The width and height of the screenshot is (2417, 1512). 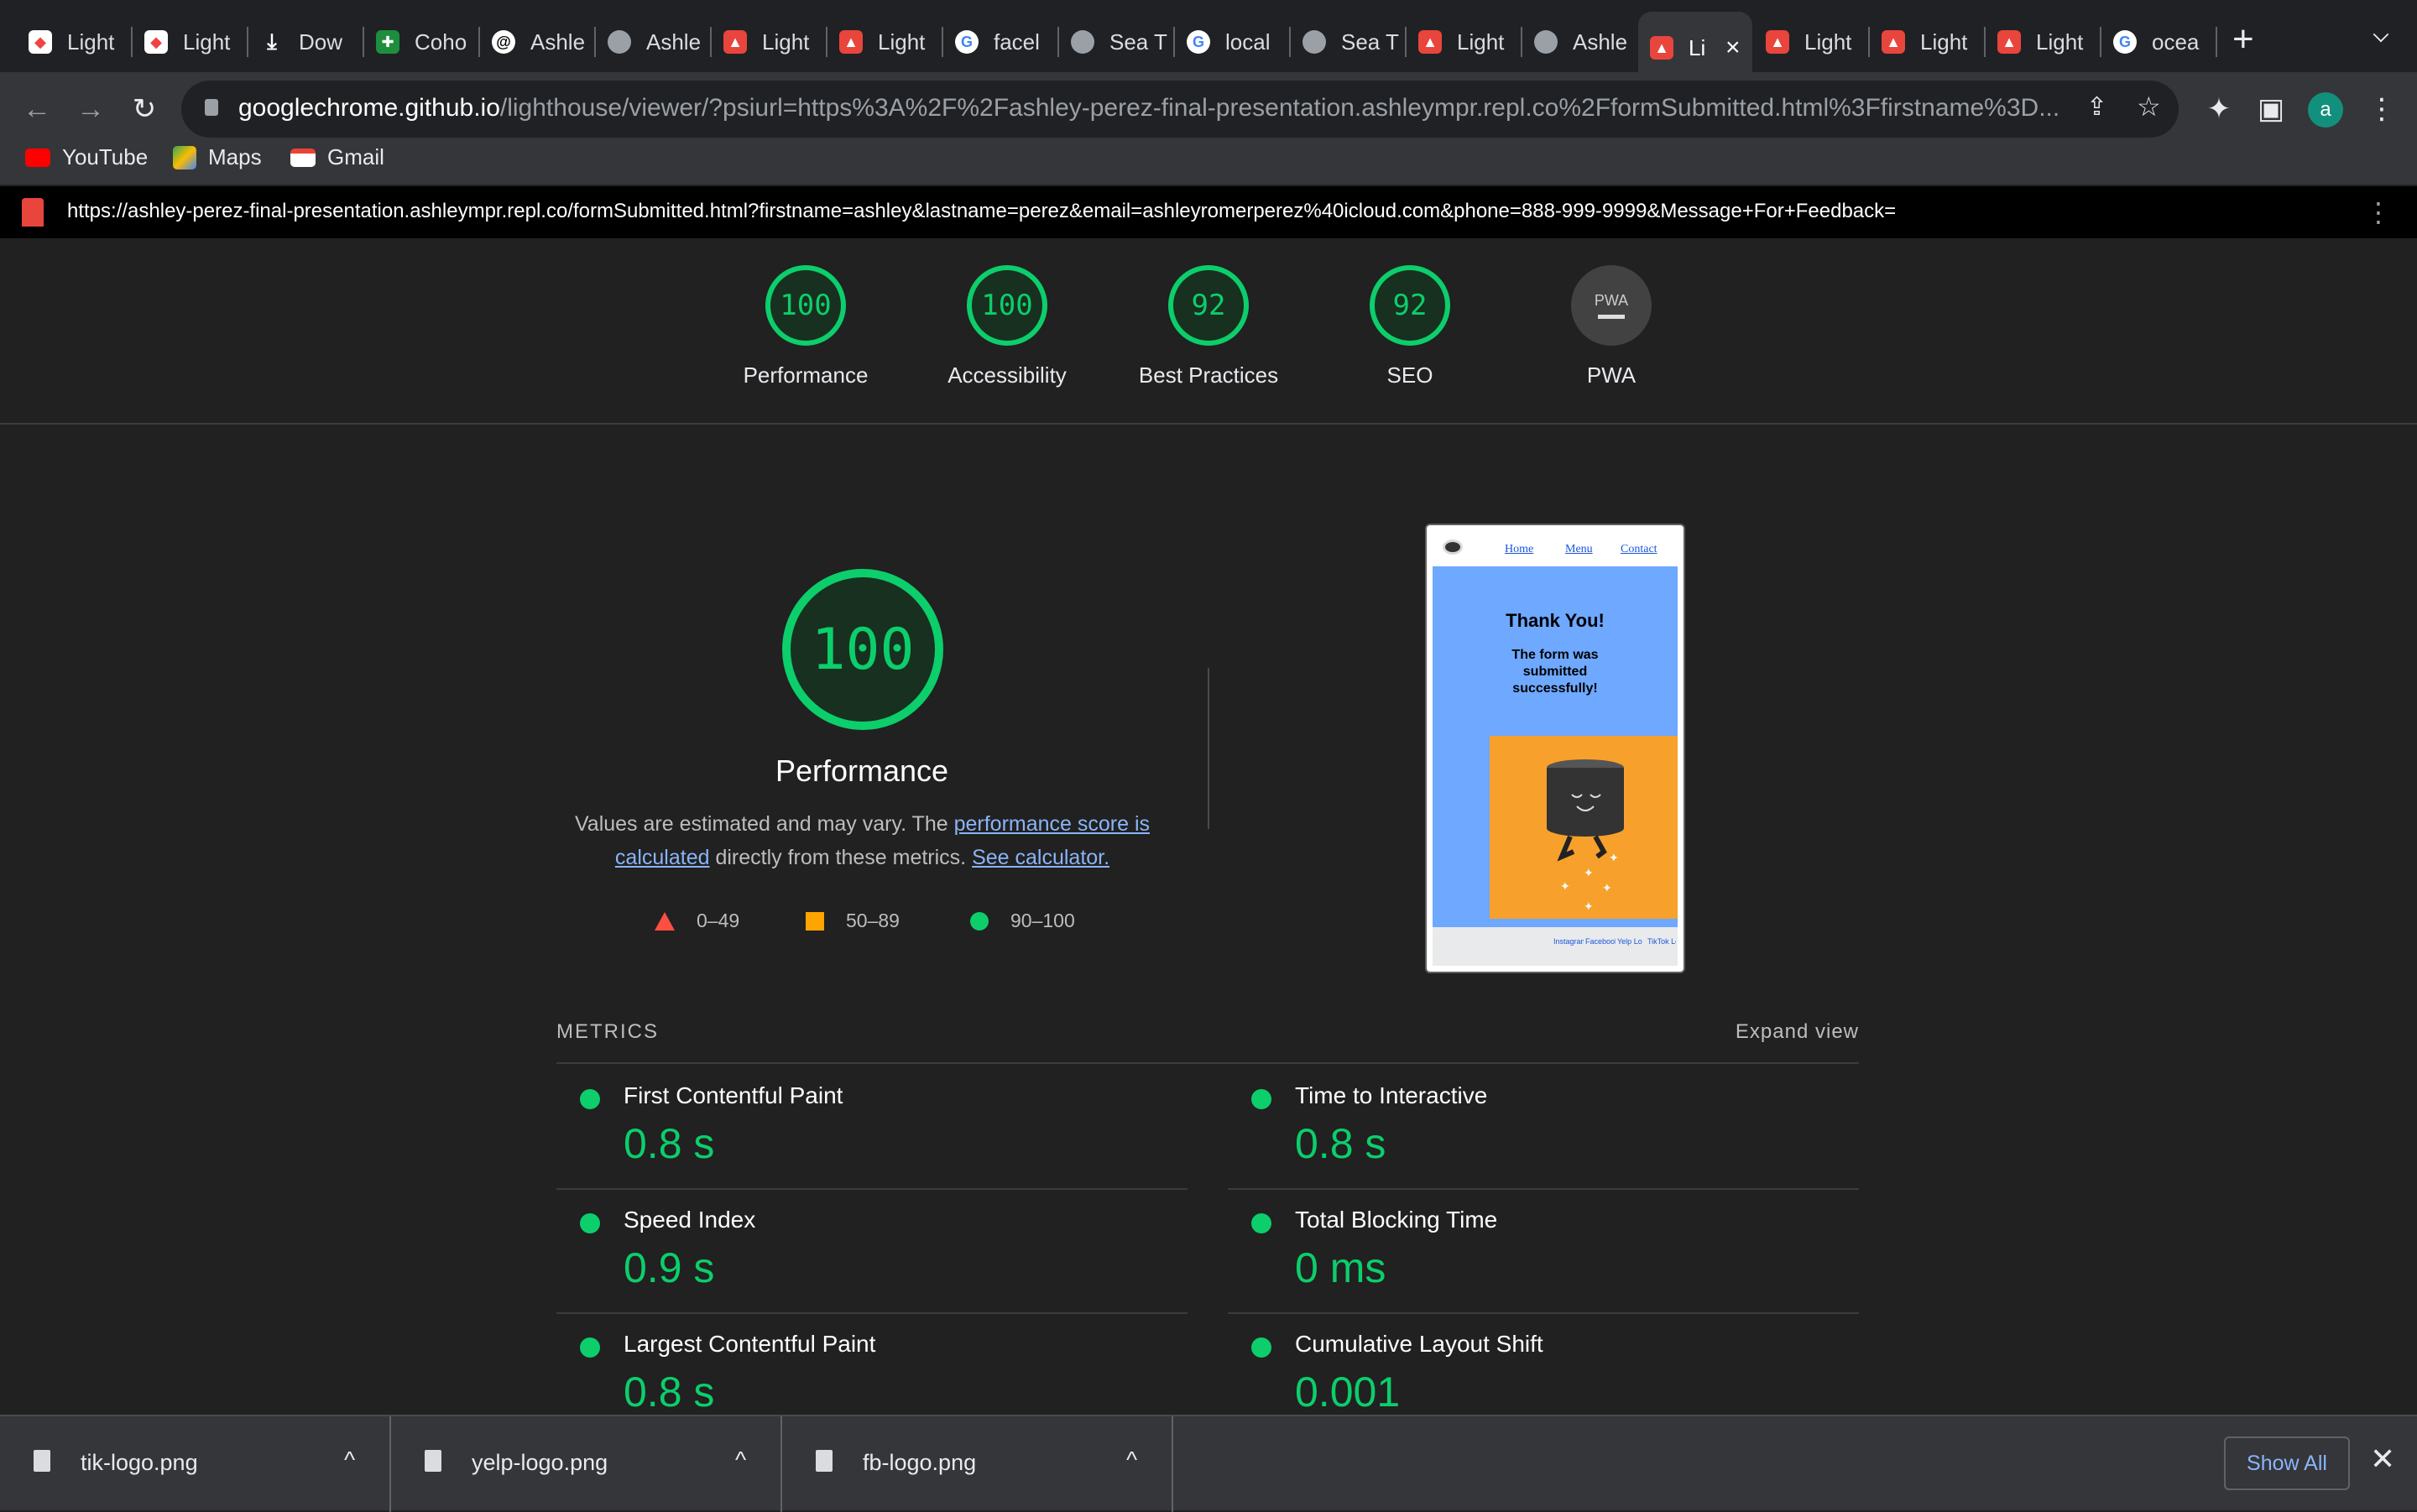 I want to click on tab-search-chevron-icon, so click(x=2381, y=34).